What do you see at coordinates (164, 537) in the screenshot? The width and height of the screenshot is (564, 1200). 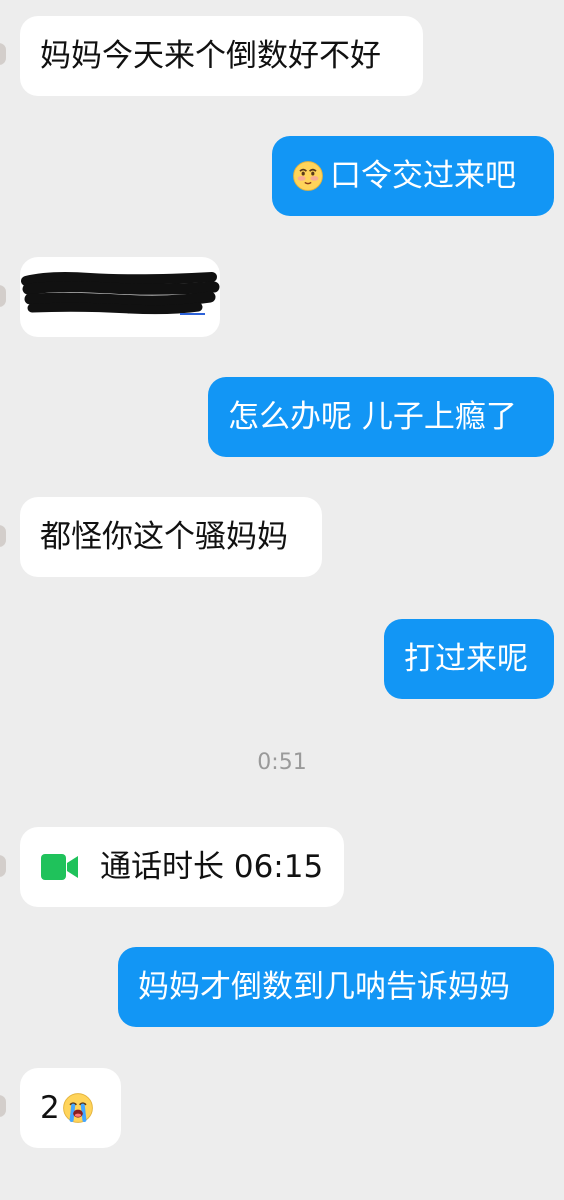 I see `message-text: 都怪你这个骚妈妈` at bounding box center [164, 537].